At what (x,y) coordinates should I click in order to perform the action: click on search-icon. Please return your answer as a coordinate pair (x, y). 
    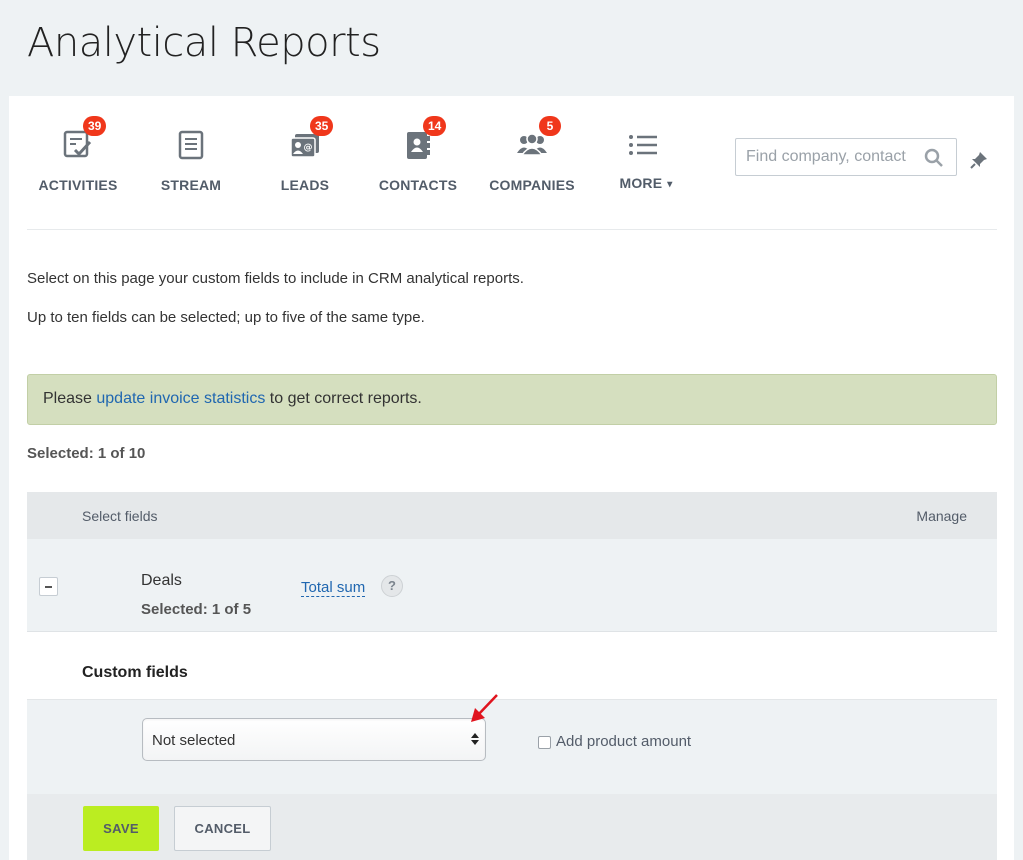
    Looking at the image, I should click on (934, 158).